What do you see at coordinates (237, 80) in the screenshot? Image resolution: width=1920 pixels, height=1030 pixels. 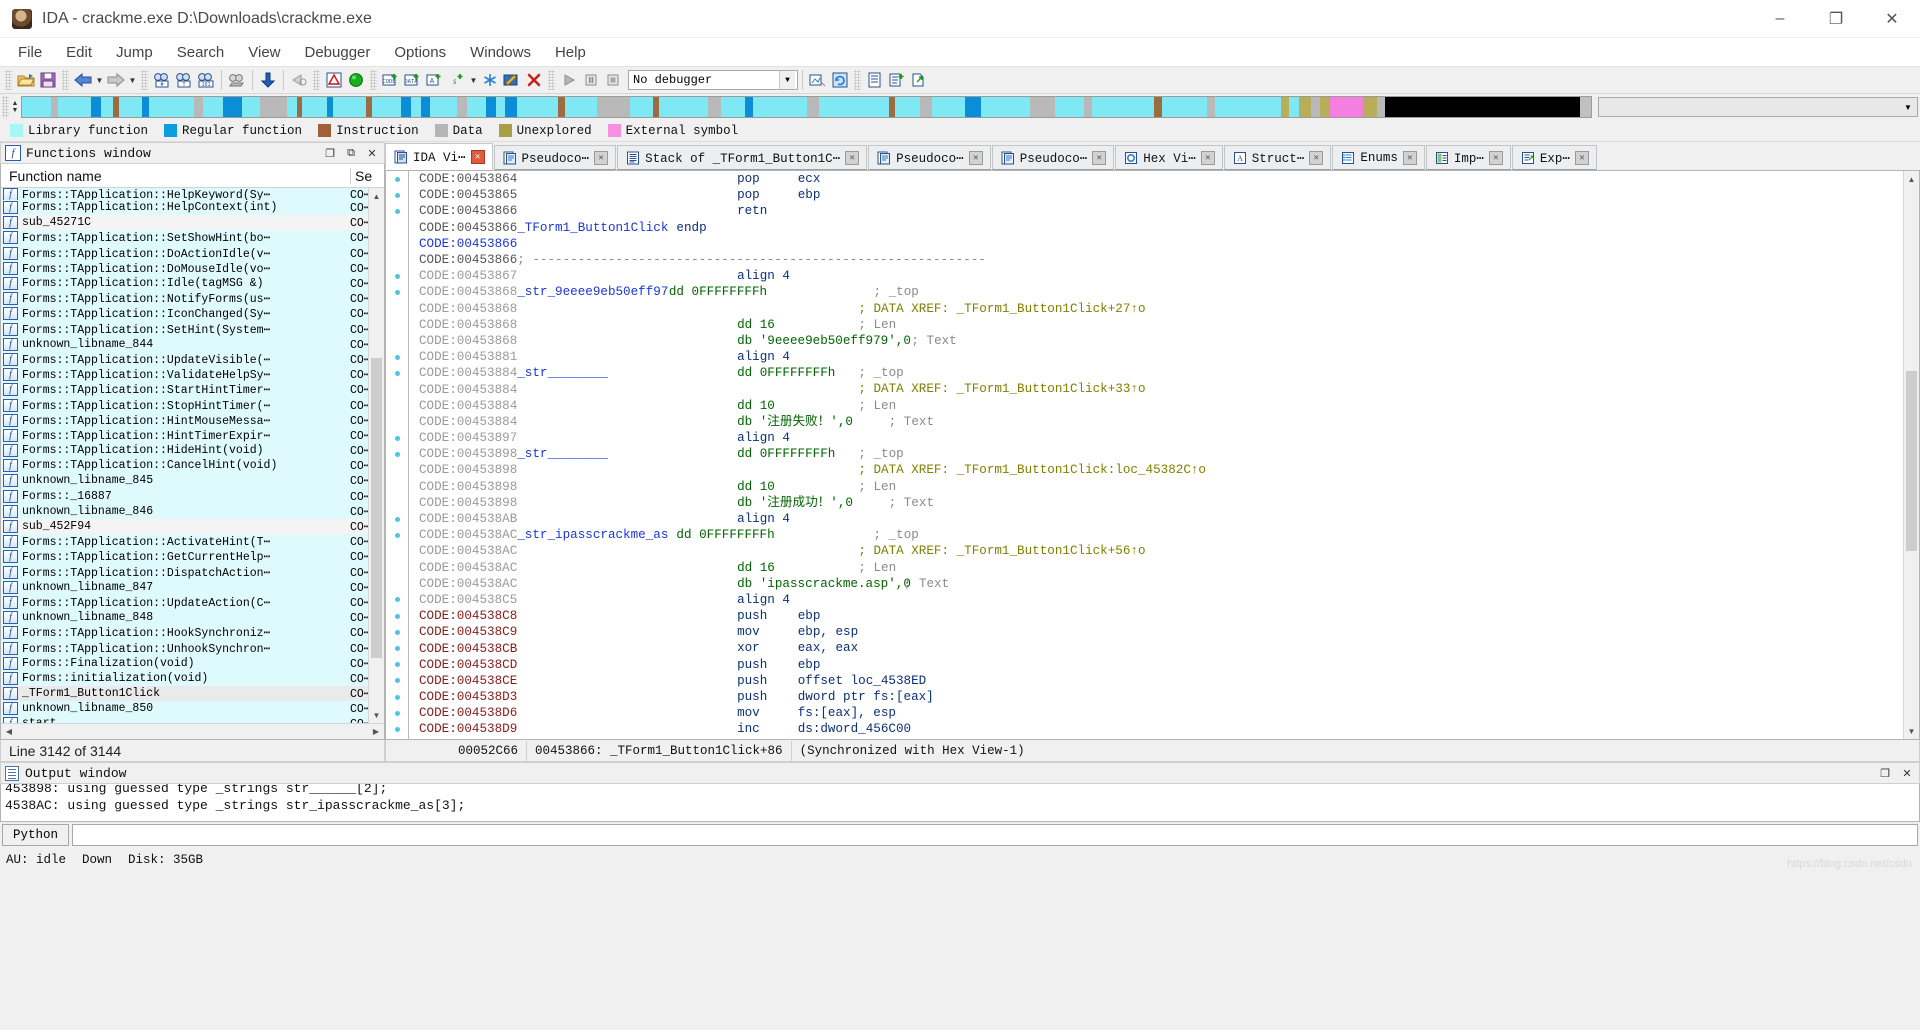 I see `search-binary-icon` at bounding box center [237, 80].